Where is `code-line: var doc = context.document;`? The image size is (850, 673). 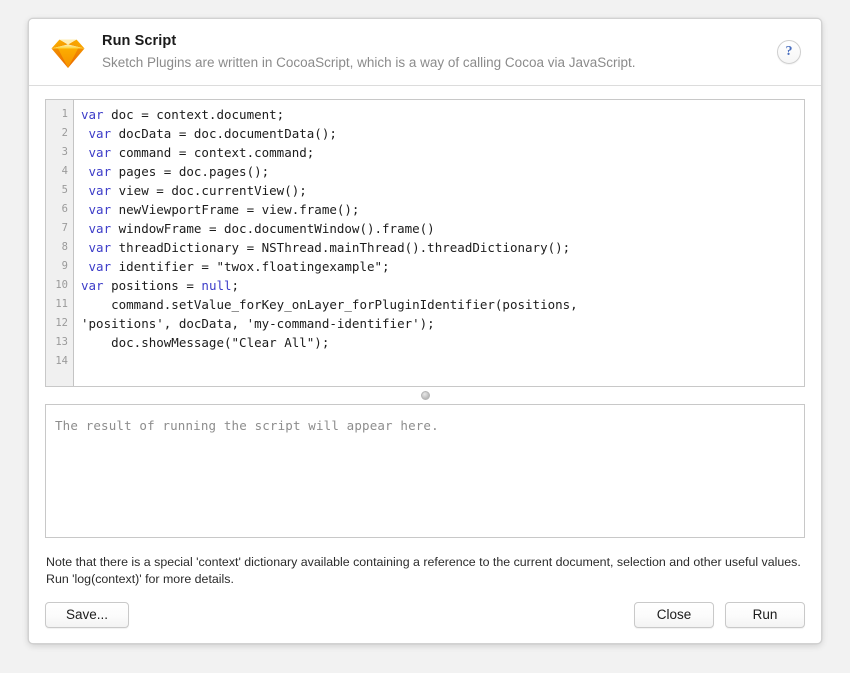
code-line: var doc = context.document; is located at coordinates (183, 114).